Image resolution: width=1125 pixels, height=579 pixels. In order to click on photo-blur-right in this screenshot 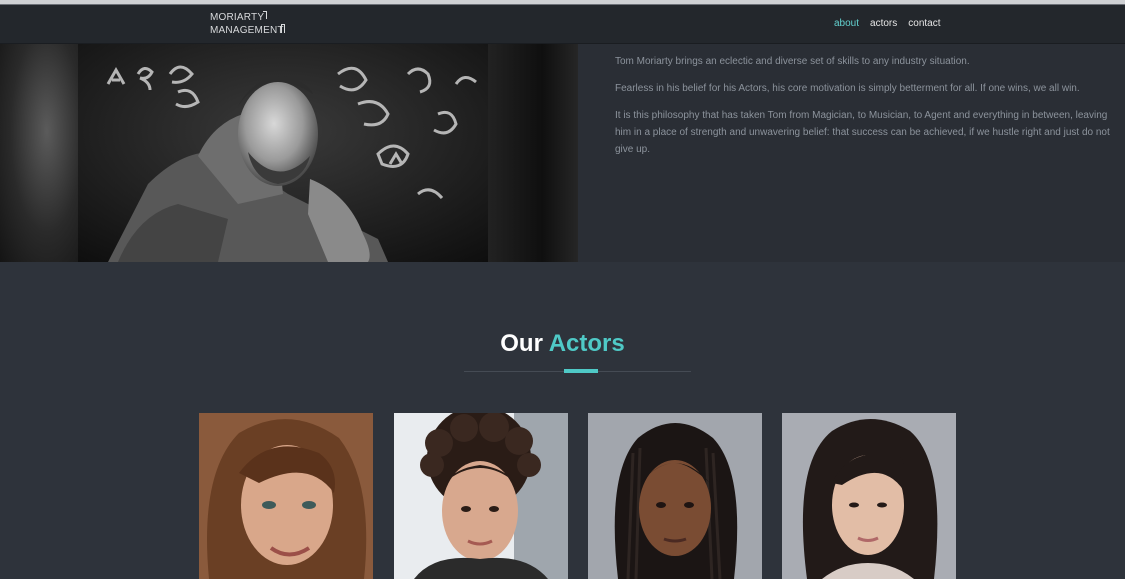, I will do `click(533, 153)`.